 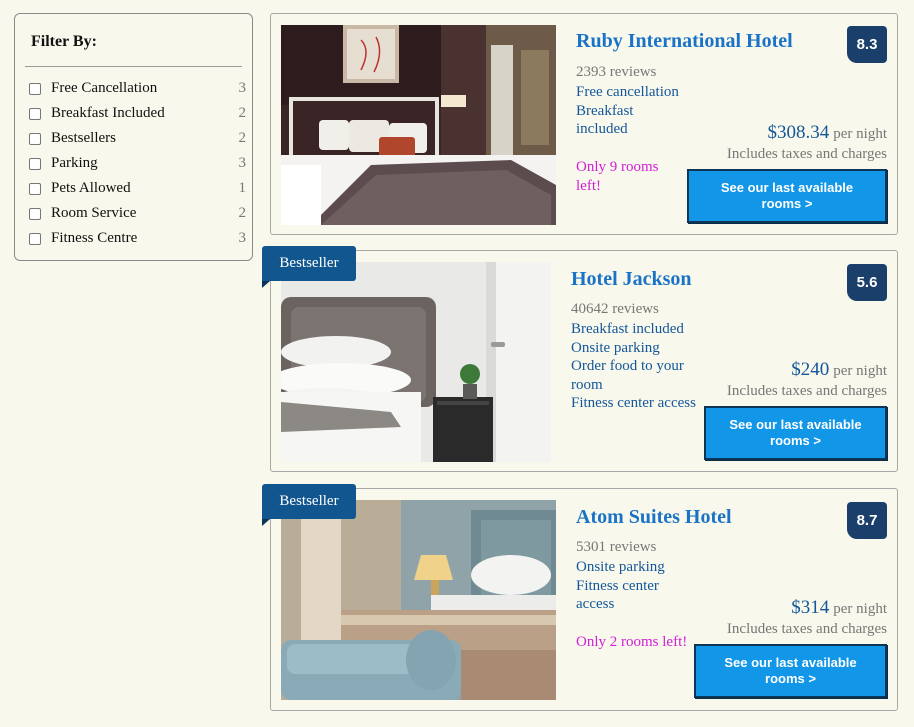 I want to click on filter-option-parking: Parking 3, so click(x=137, y=163).